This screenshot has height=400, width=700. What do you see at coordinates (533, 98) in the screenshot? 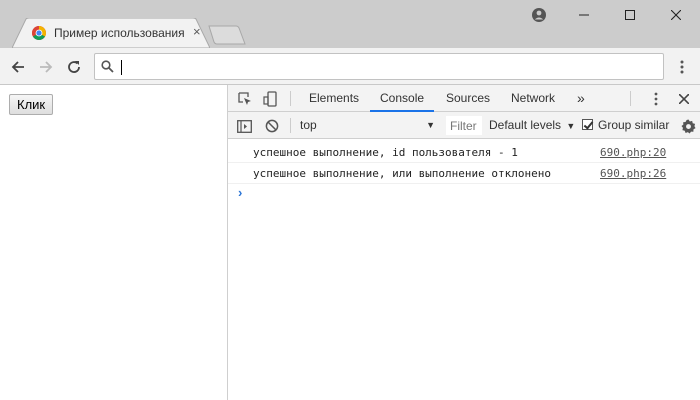
I see `tab-network: Network` at bounding box center [533, 98].